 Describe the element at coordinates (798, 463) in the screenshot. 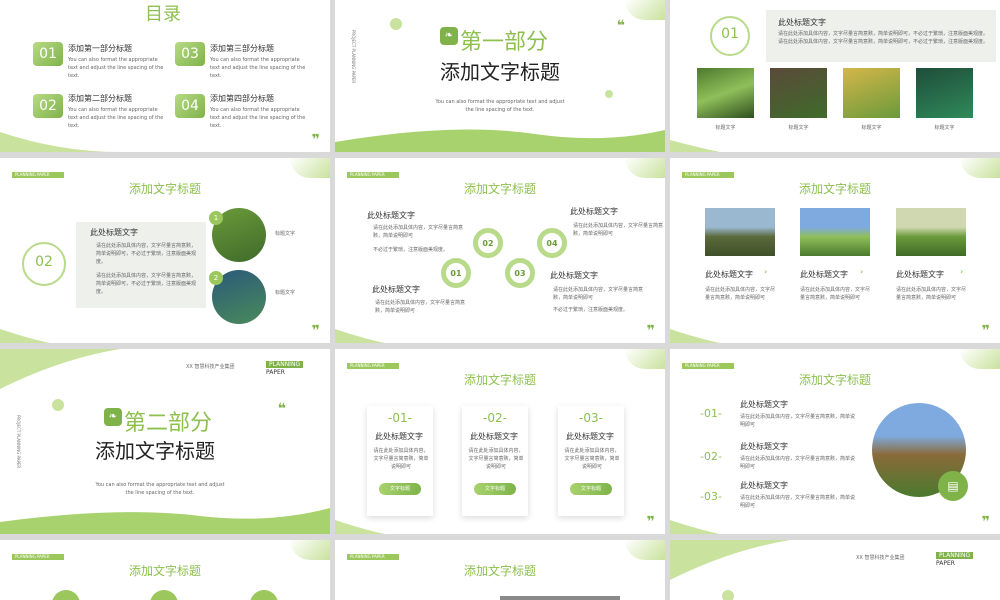

I see `row-2-text: 请在此处添加具体内容，文字尽量言简意赅，简单说明即可` at that location.